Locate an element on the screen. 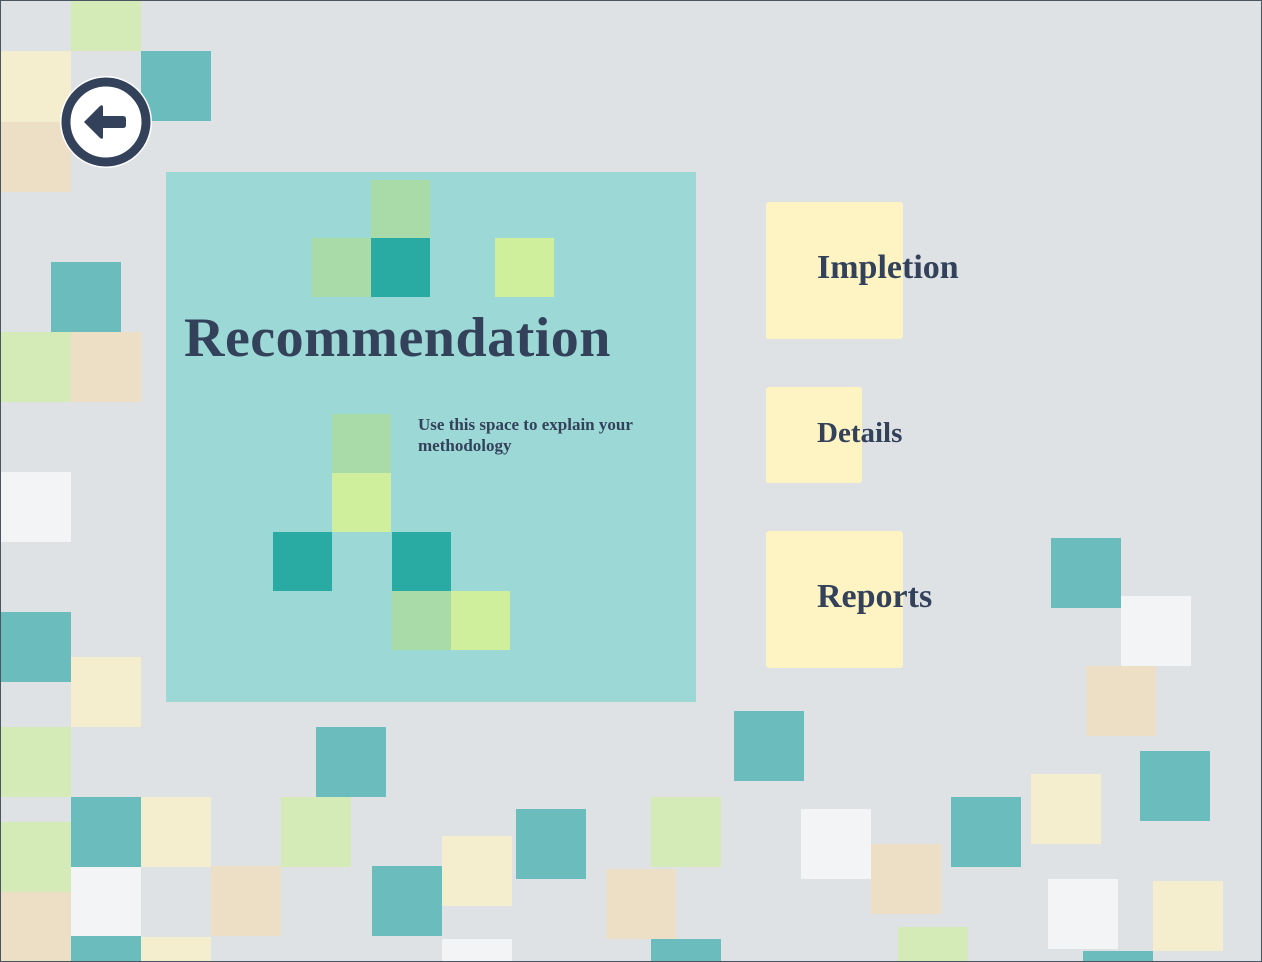 This screenshot has width=1262, height=962. arrow-left-circle-icon is located at coordinates (106, 122).